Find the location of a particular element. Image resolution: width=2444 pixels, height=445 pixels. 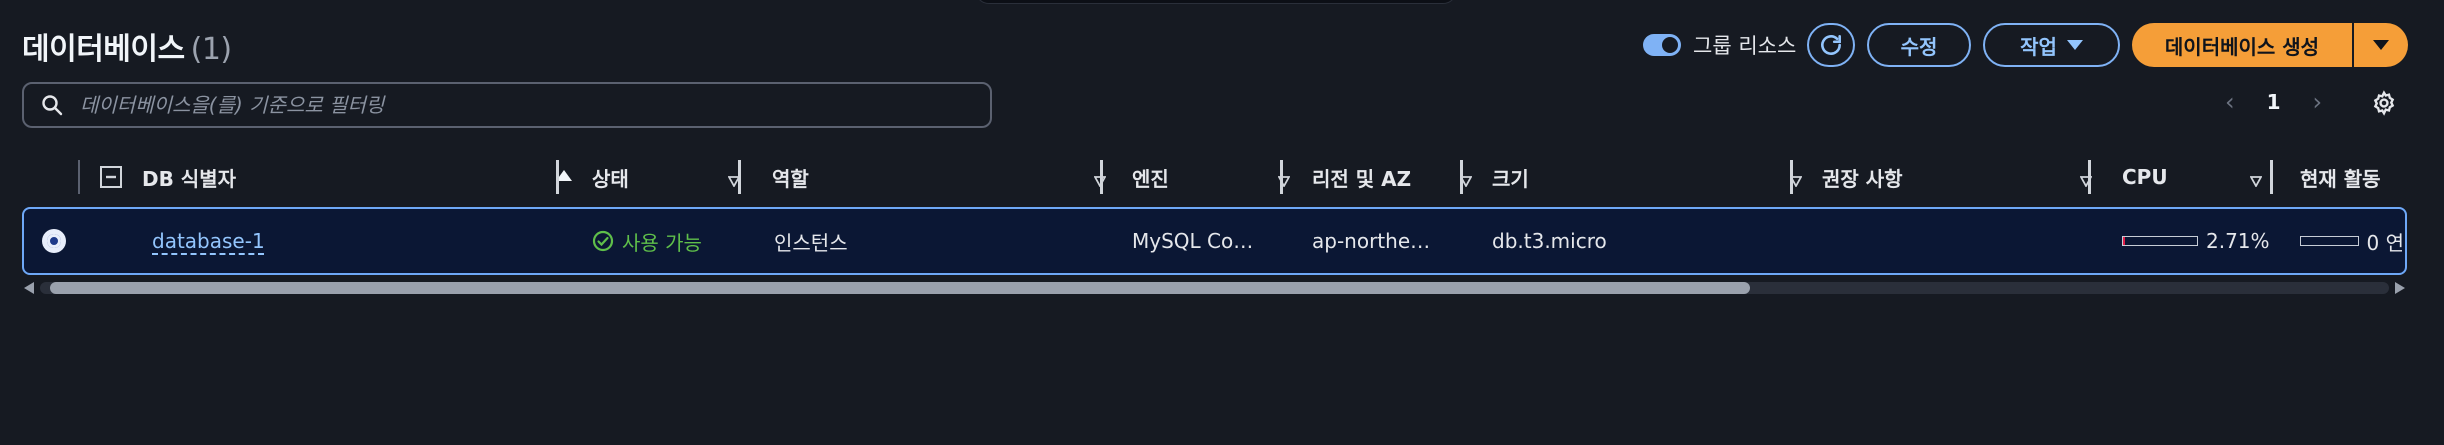

create-database-button: 데이터베이스 생성 is located at coordinates (2242, 45).